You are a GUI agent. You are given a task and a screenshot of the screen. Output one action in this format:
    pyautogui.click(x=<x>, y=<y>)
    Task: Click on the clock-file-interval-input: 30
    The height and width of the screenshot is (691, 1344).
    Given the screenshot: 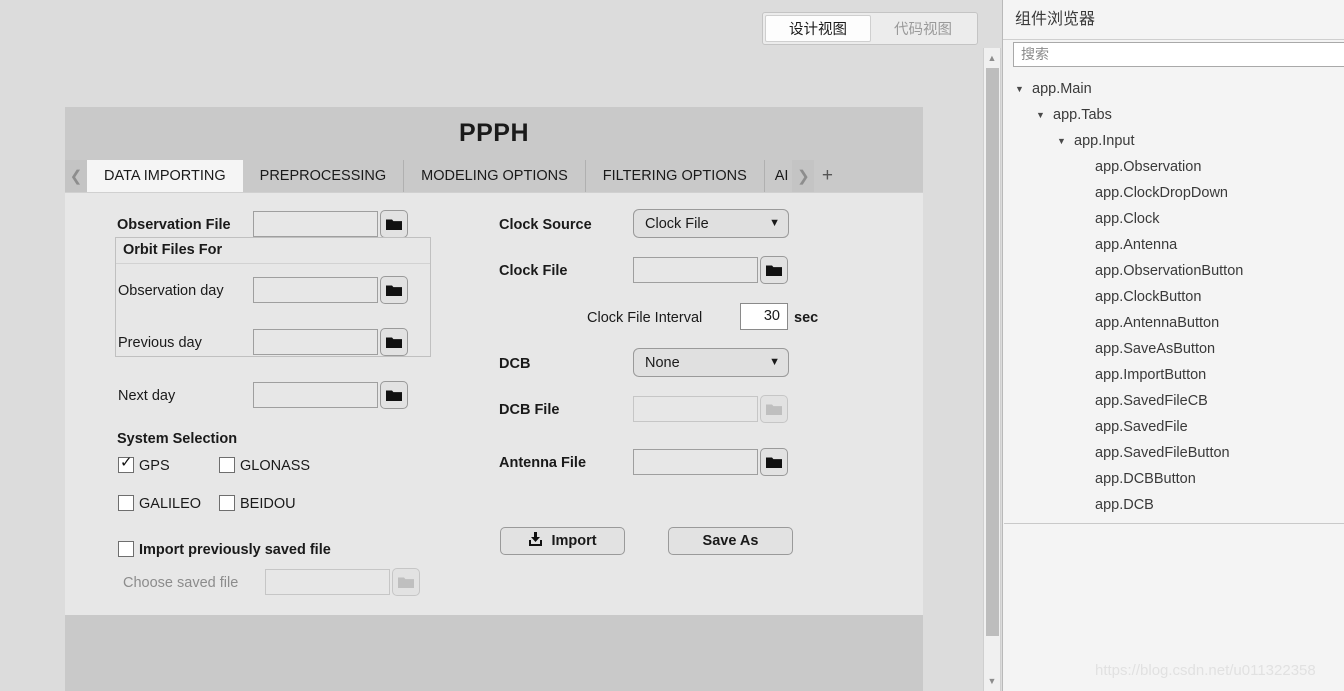 What is the action you would take?
    pyautogui.click(x=764, y=316)
    